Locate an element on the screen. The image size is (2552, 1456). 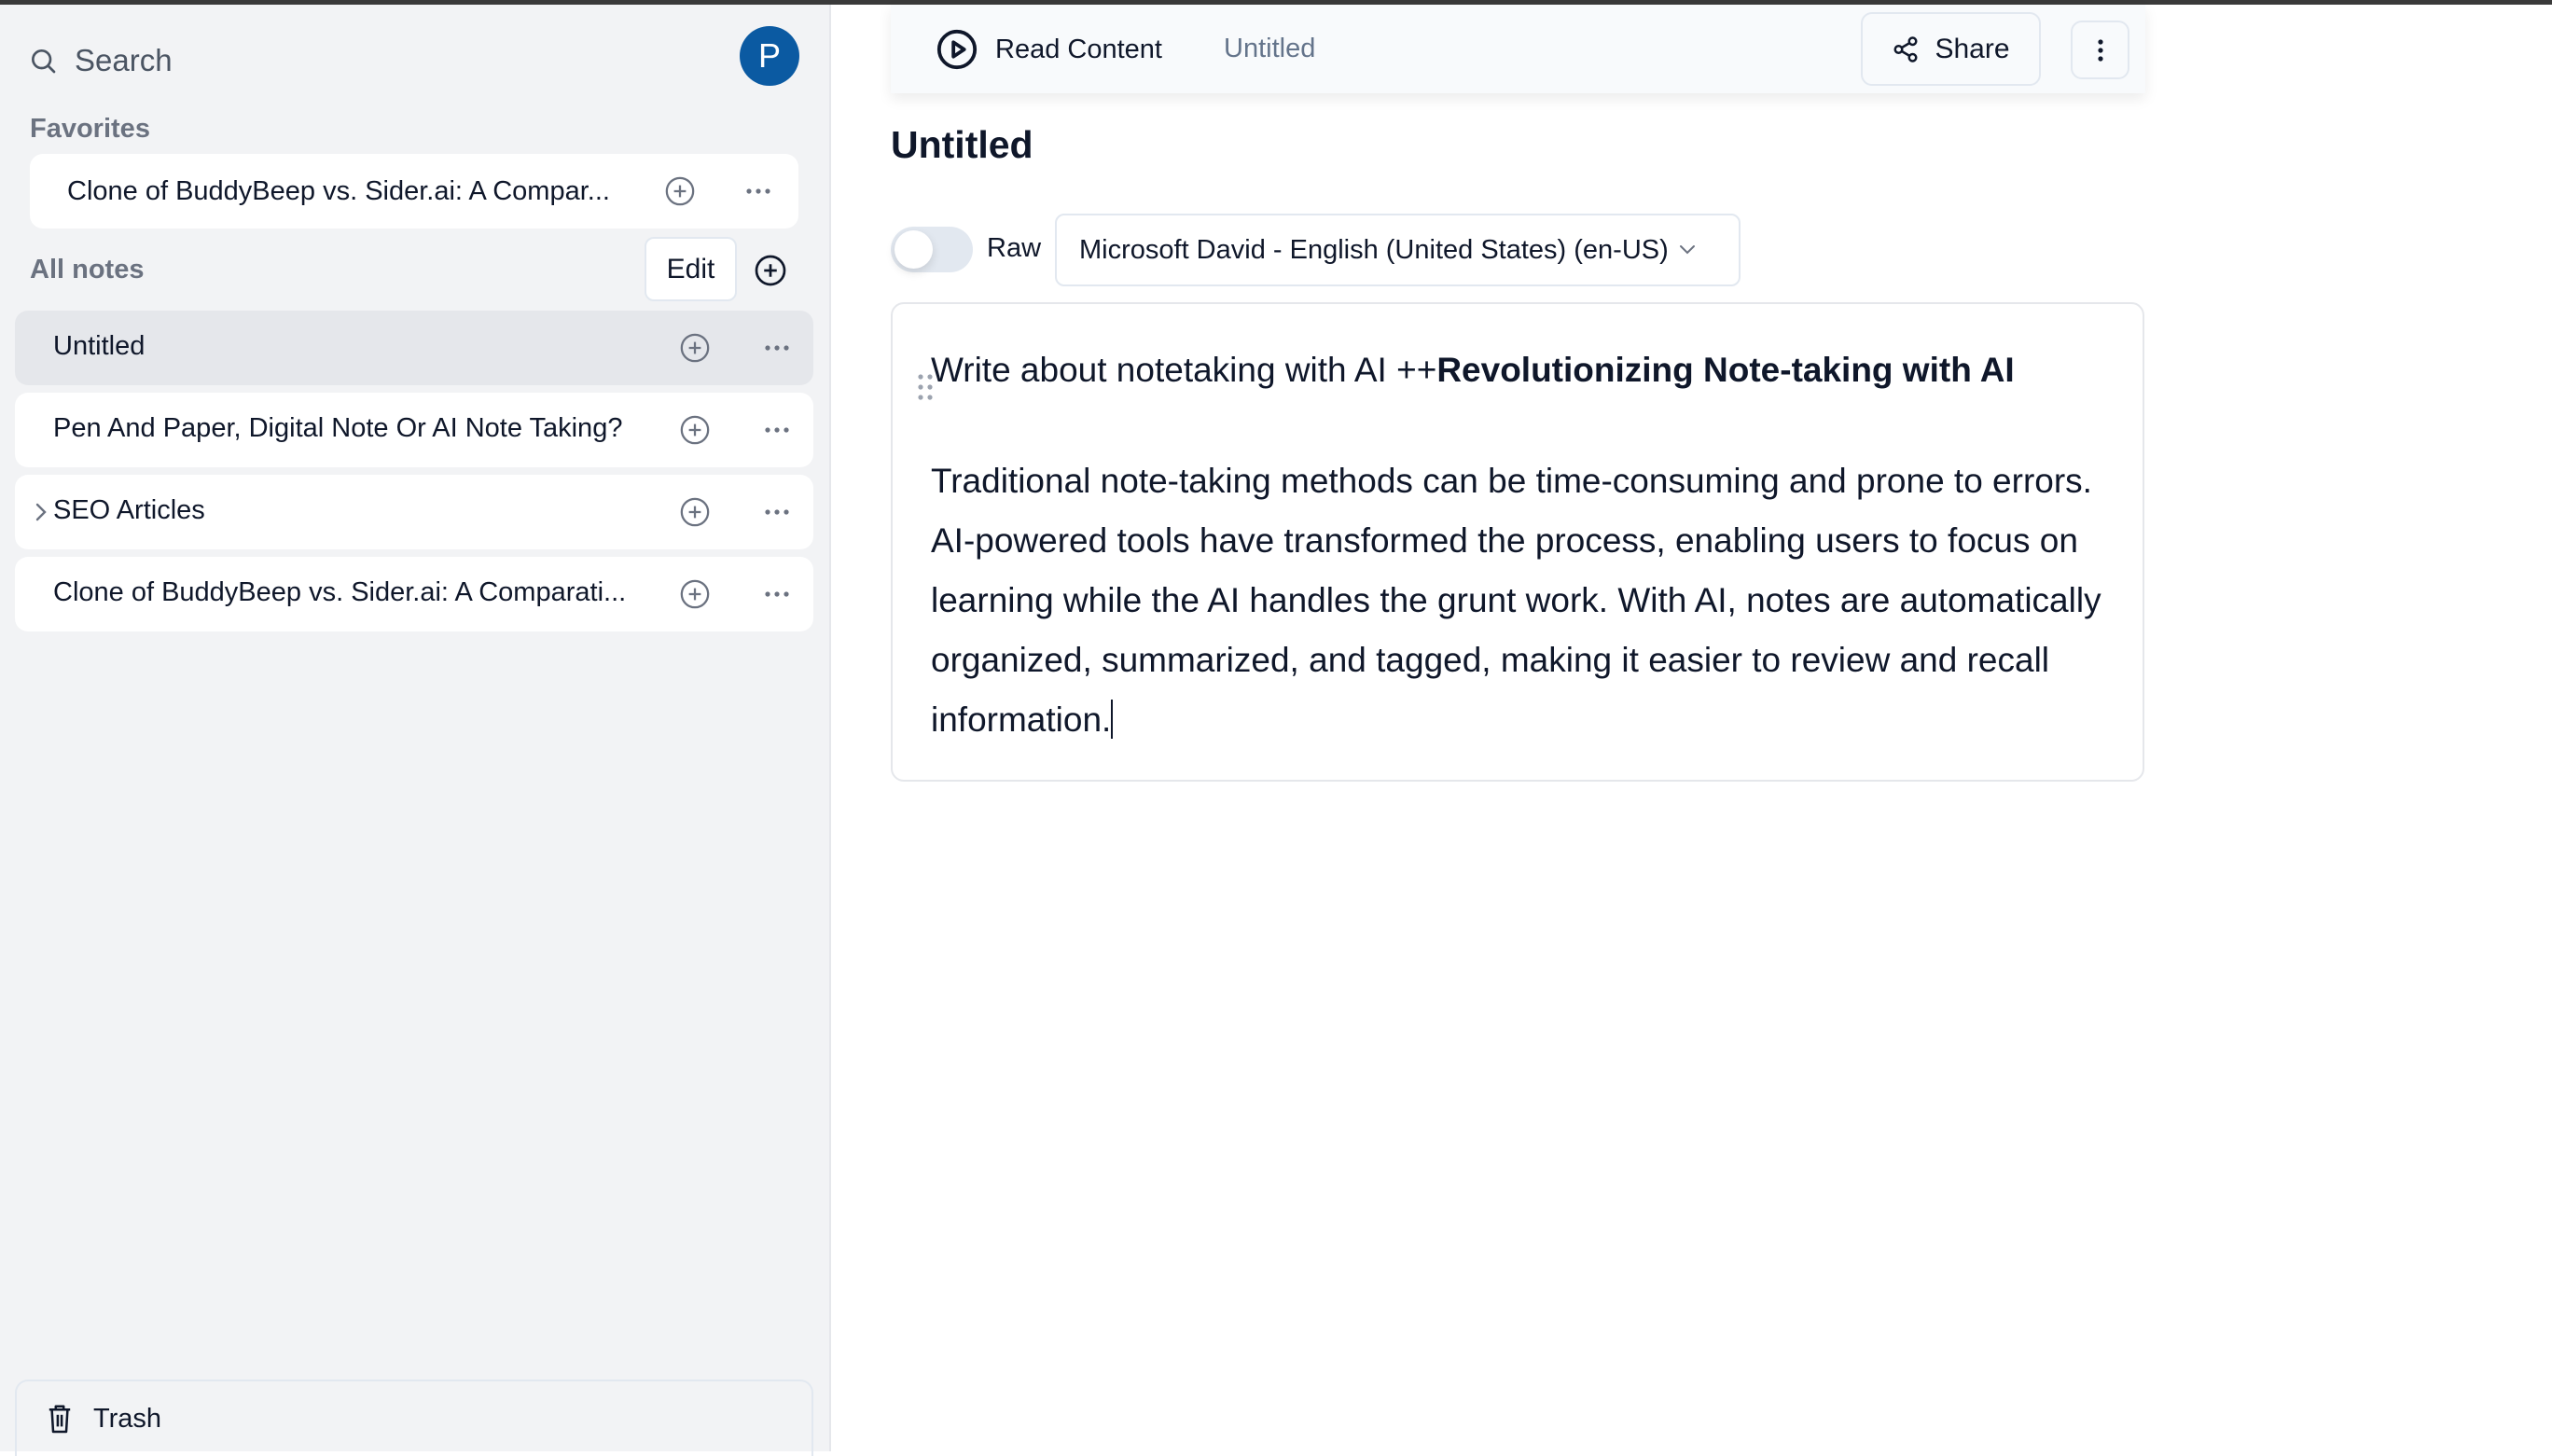
share-label: Share is located at coordinates (1973, 48).